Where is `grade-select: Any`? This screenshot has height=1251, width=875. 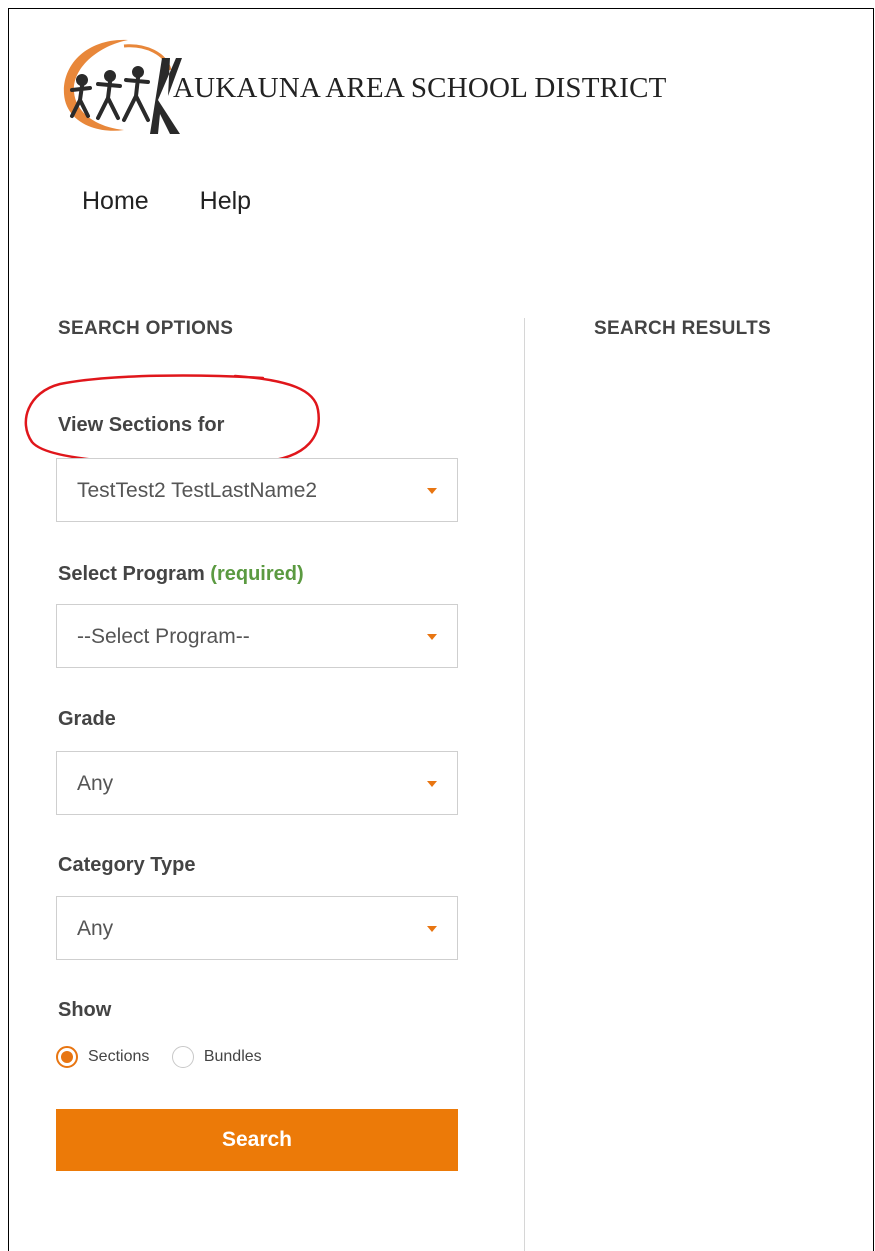
grade-select: Any is located at coordinates (257, 783).